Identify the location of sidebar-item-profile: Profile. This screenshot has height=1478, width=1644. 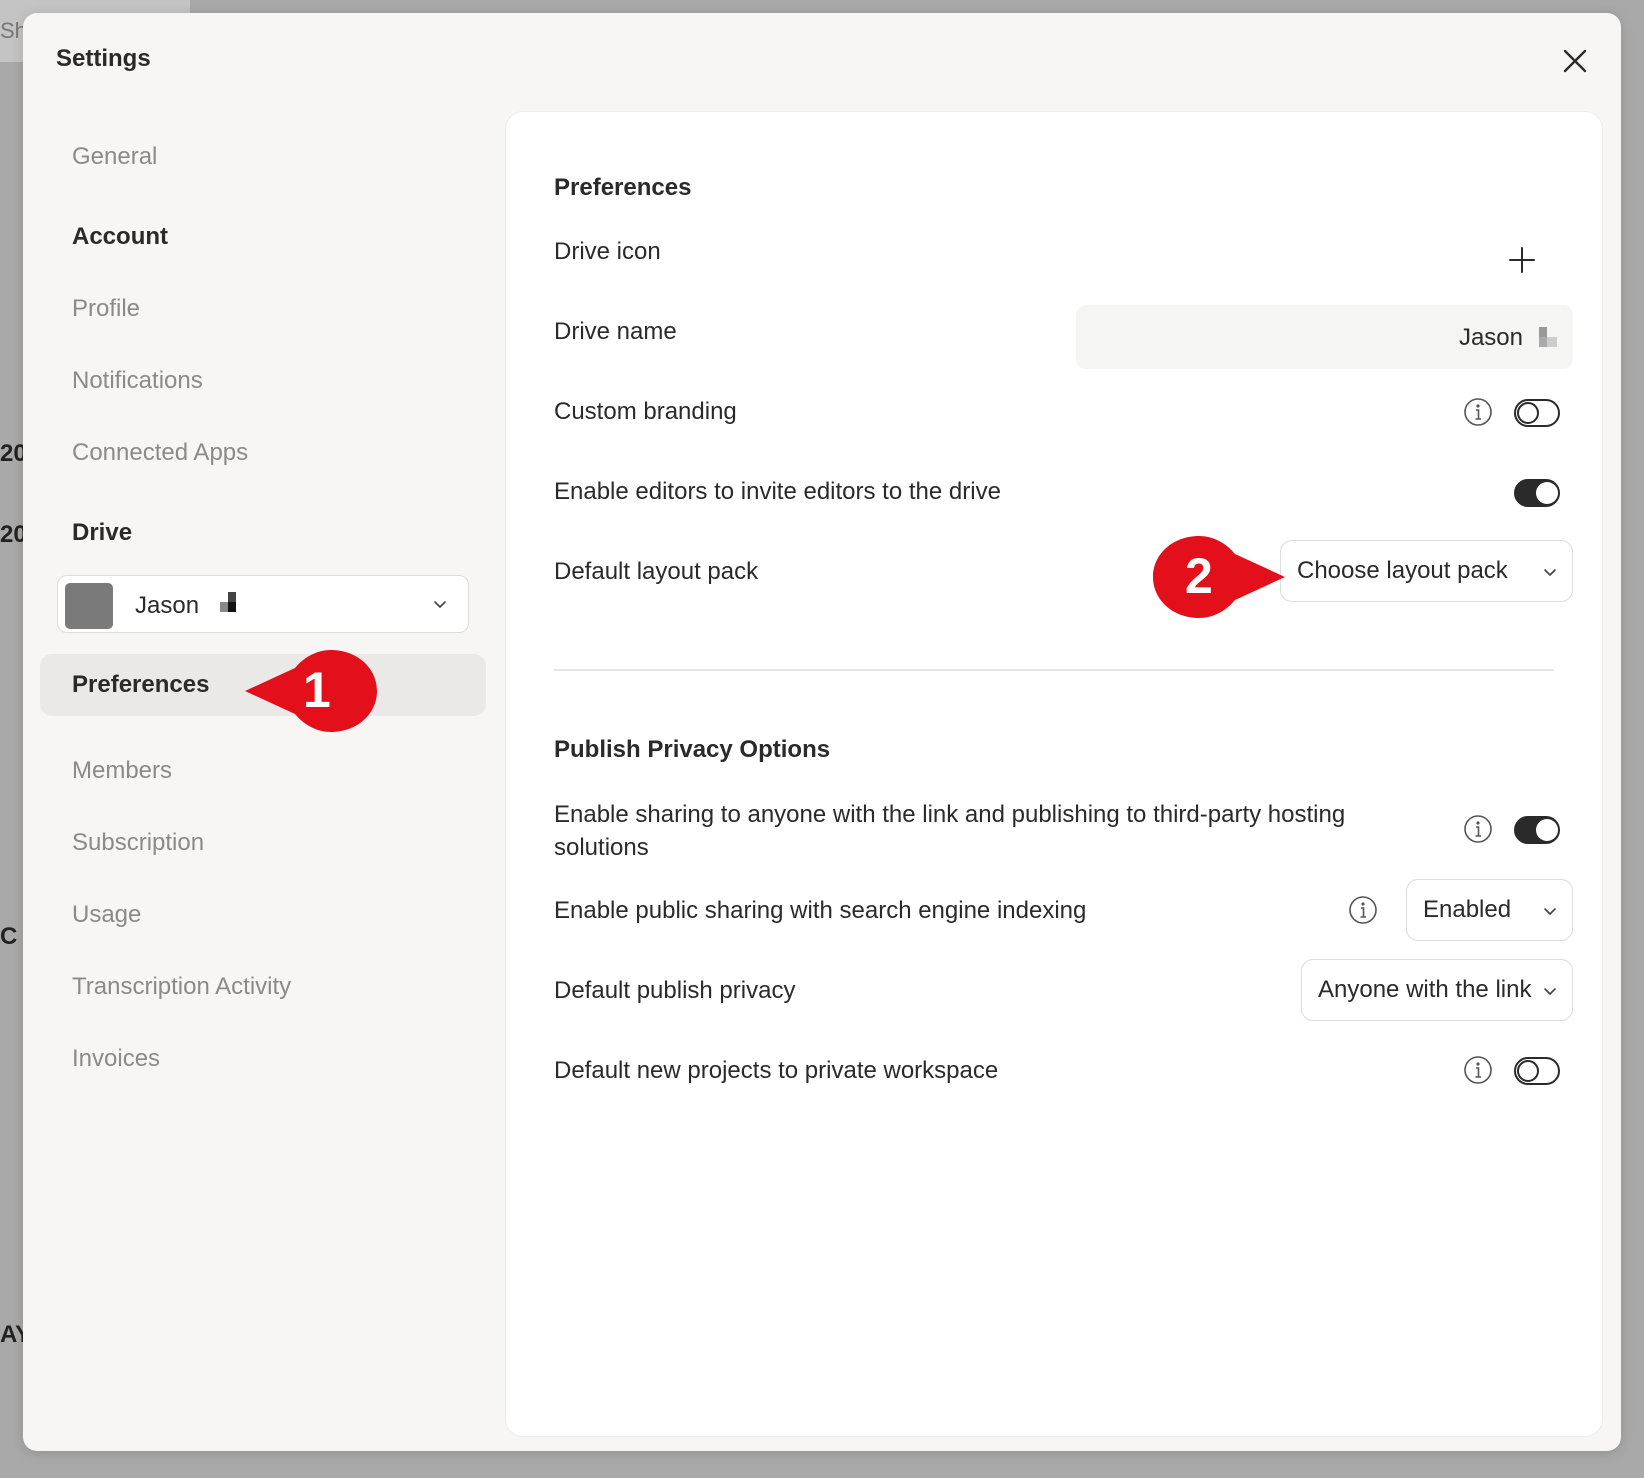
(106, 309).